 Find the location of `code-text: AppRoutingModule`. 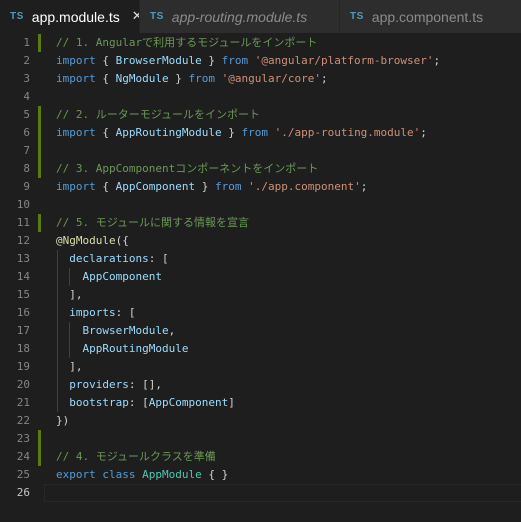

code-text: AppRoutingModule is located at coordinates (122, 349).